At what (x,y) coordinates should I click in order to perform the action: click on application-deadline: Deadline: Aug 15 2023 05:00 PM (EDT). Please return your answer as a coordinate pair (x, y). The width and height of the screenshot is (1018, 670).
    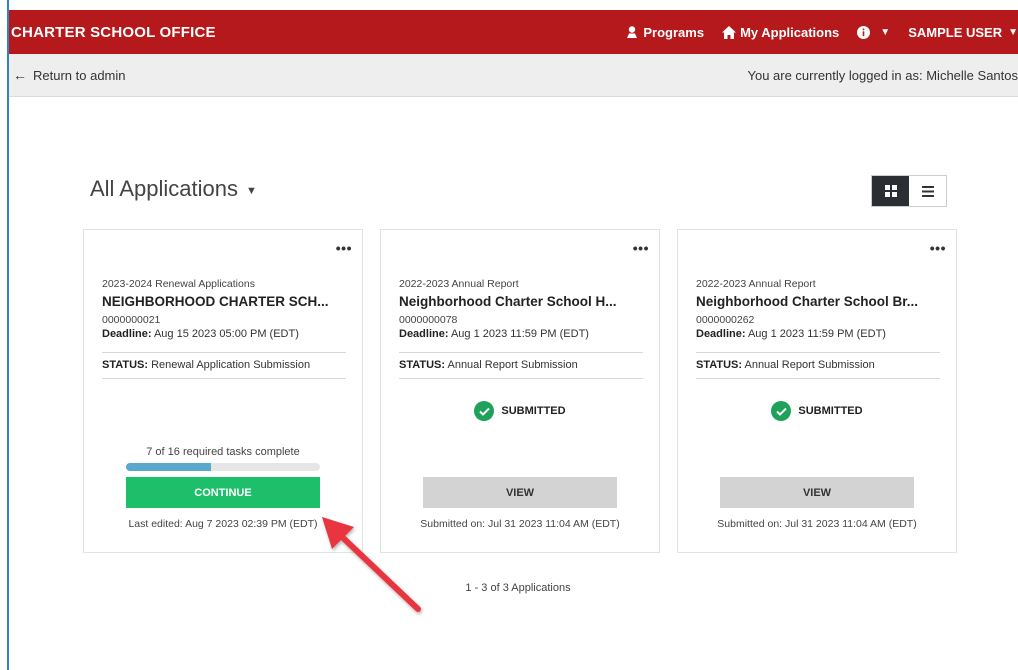
    Looking at the image, I should click on (200, 334).